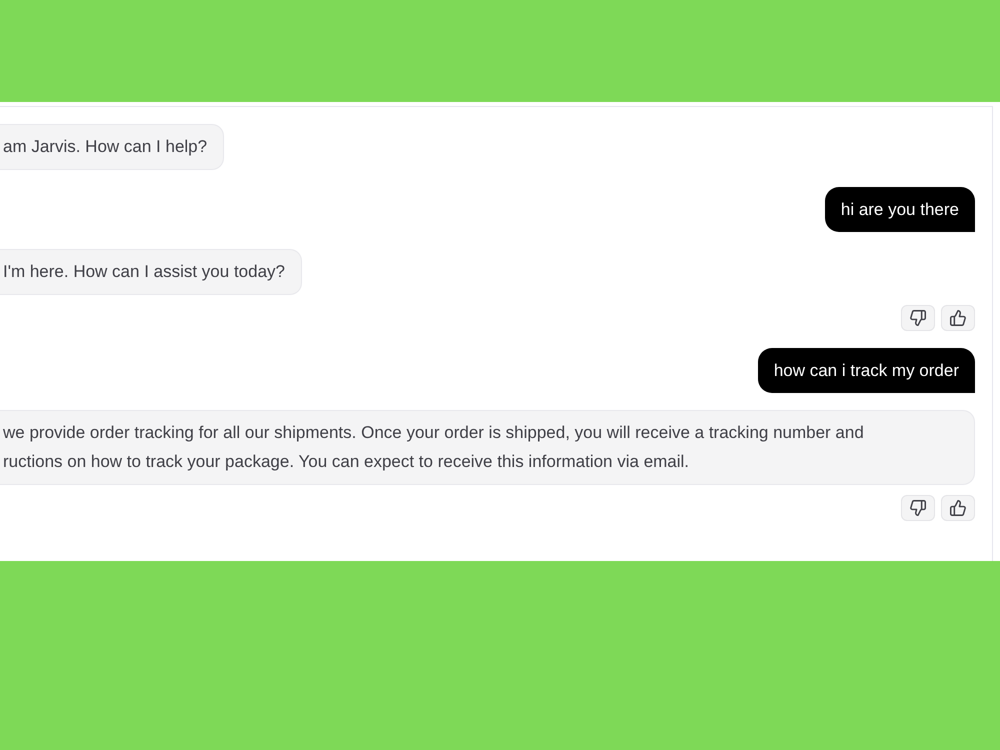  Describe the element at coordinates (866, 370) in the screenshot. I see `user-message: how can i track my order` at that location.